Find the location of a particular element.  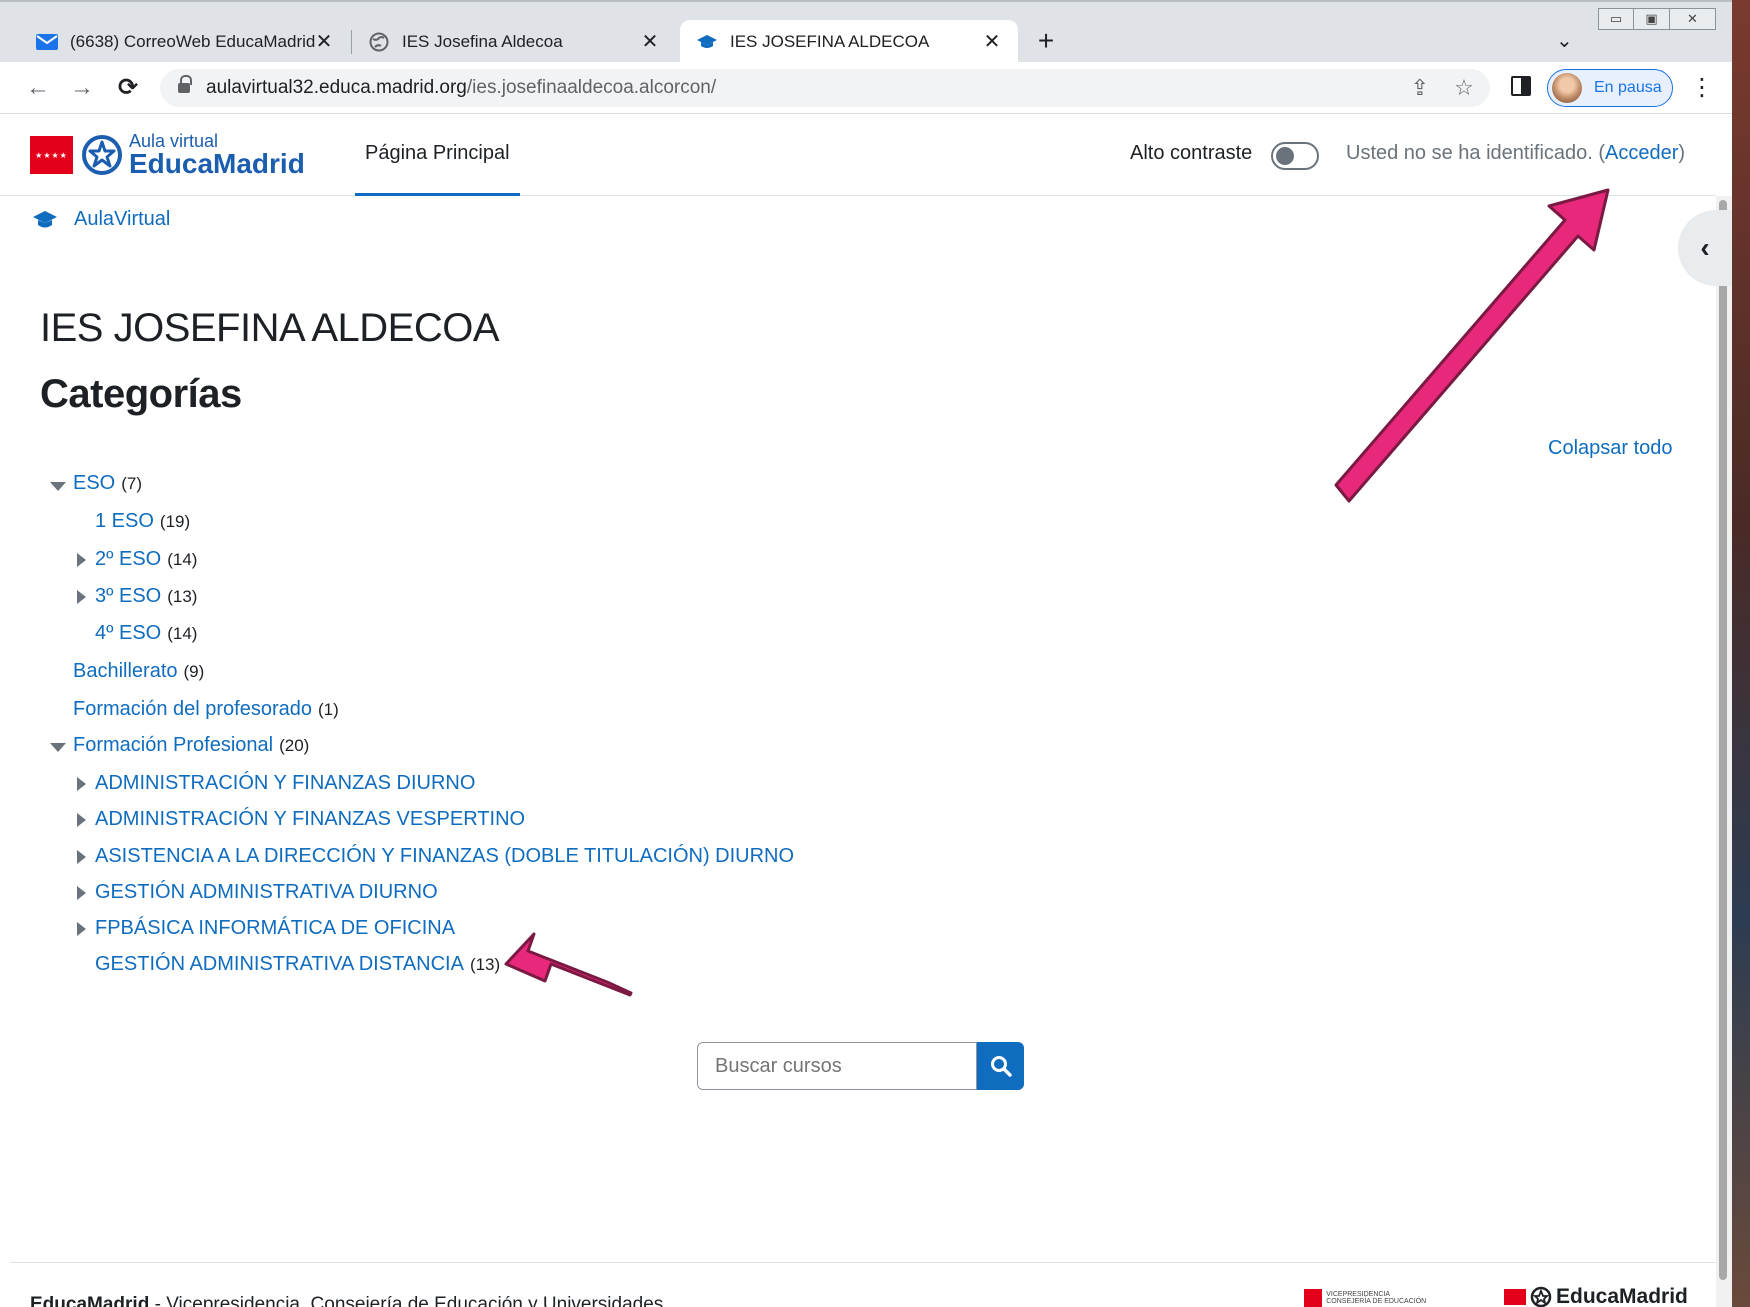

category-label: Formación del profesorado is located at coordinates (192, 709).